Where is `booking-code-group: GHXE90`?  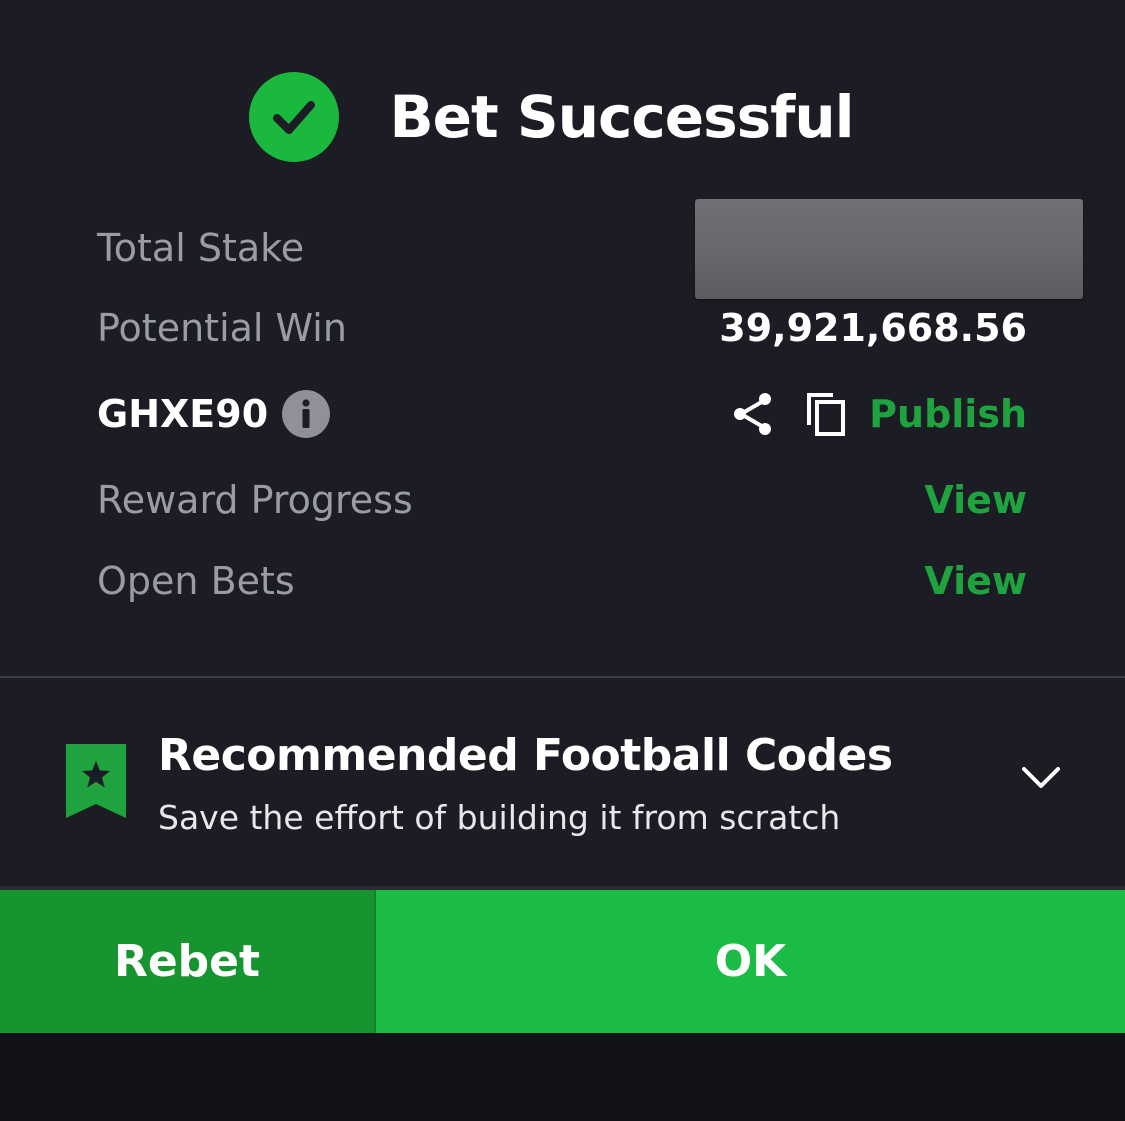 booking-code-group: GHXE90 is located at coordinates (214, 414).